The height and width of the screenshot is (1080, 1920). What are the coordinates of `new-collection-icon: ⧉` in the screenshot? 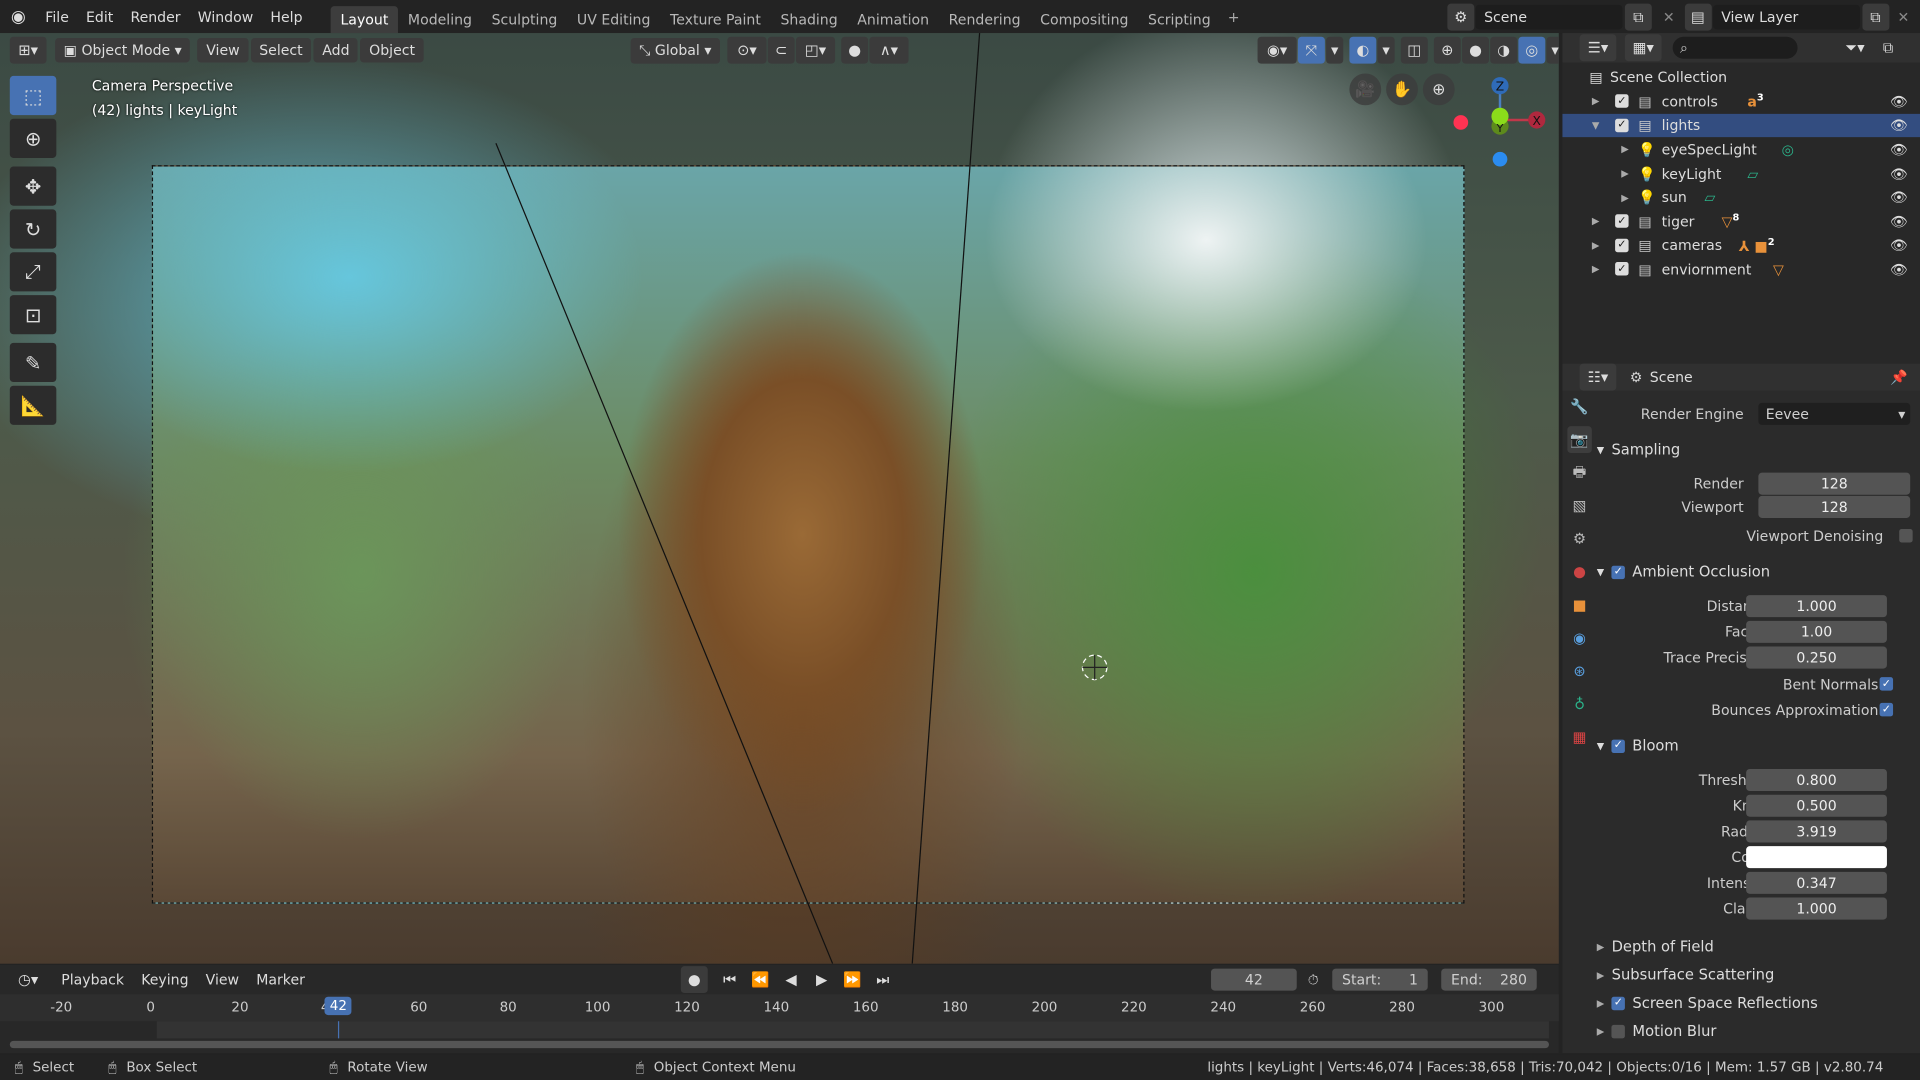 It's located at (1888, 47).